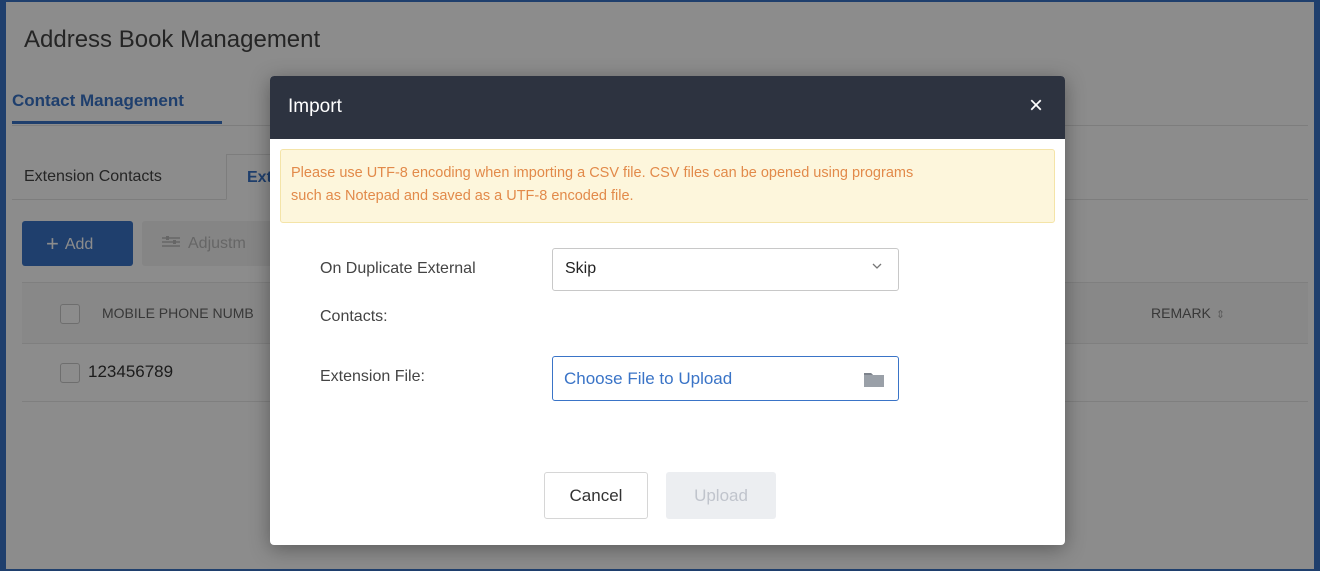 The width and height of the screenshot is (1320, 571). What do you see at coordinates (596, 495) in the screenshot?
I see `cancel-button: Cancel` at bounding box center [596, 495].